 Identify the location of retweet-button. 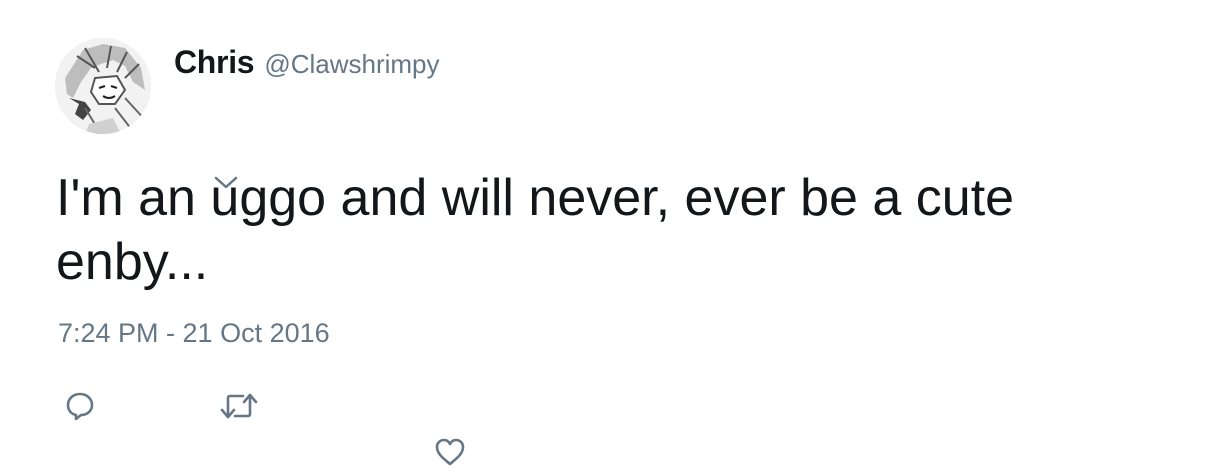
(239, 406).